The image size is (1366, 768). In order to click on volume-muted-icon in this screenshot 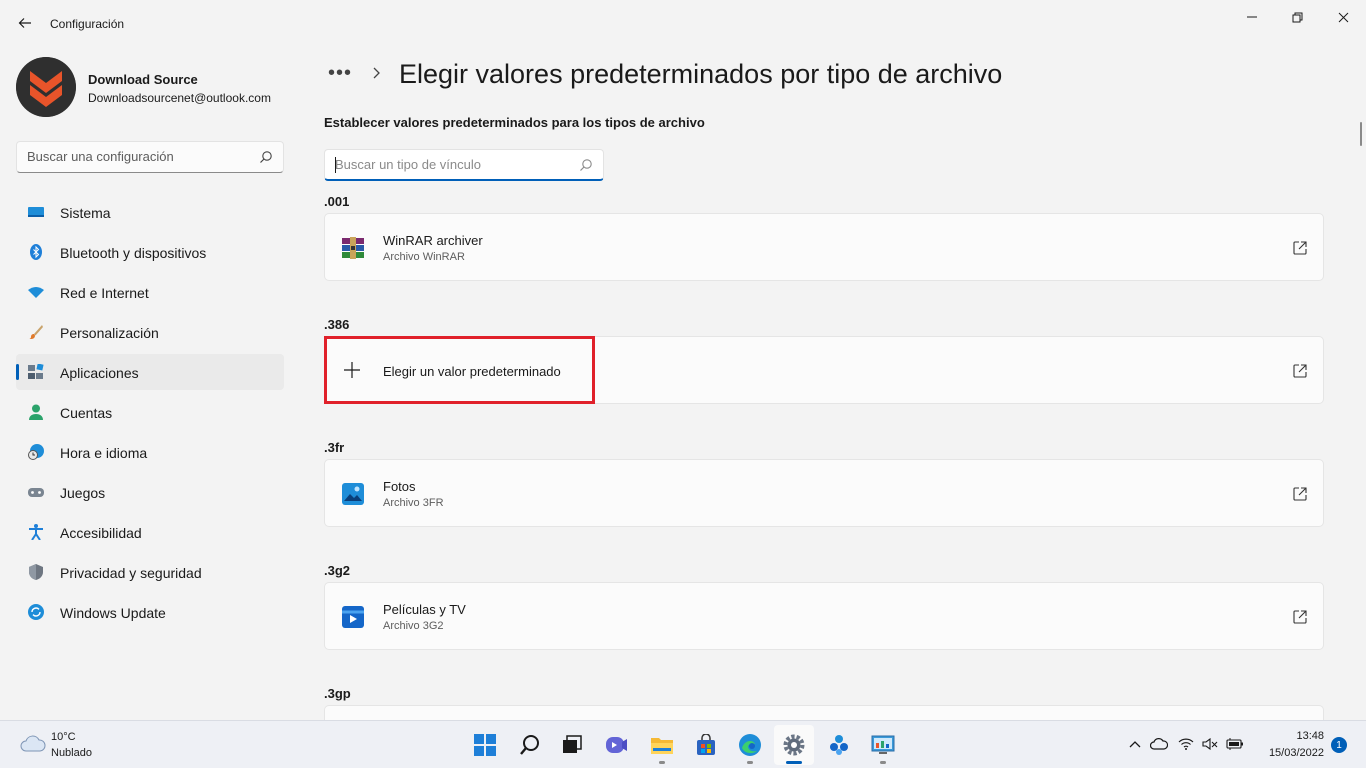, I will do `click(1210, 744)`.